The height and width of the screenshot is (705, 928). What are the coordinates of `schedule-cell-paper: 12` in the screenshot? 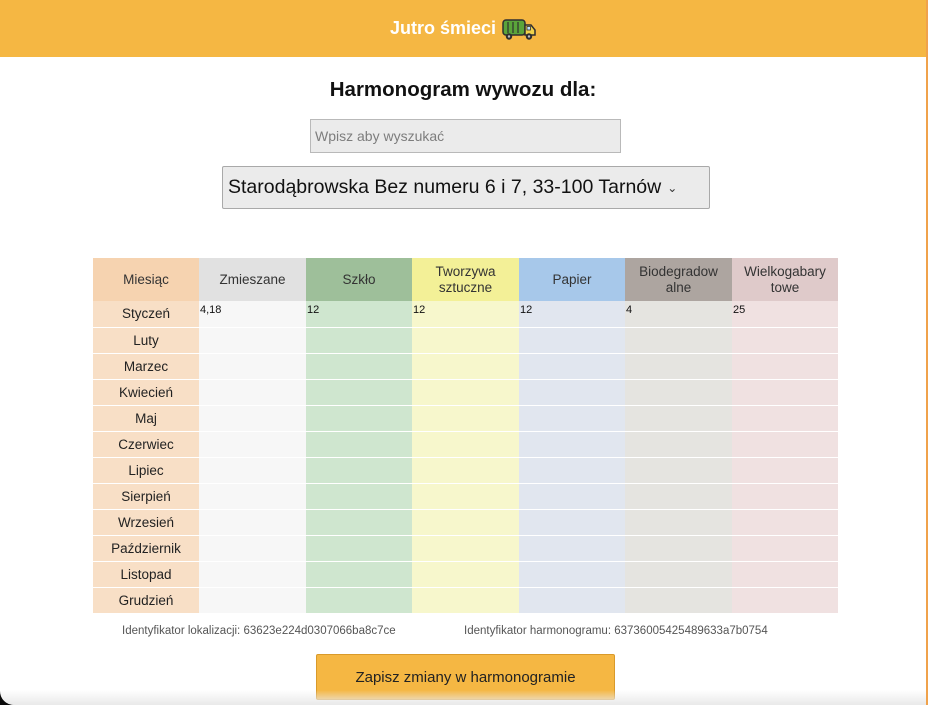 It's located at (572, 314).